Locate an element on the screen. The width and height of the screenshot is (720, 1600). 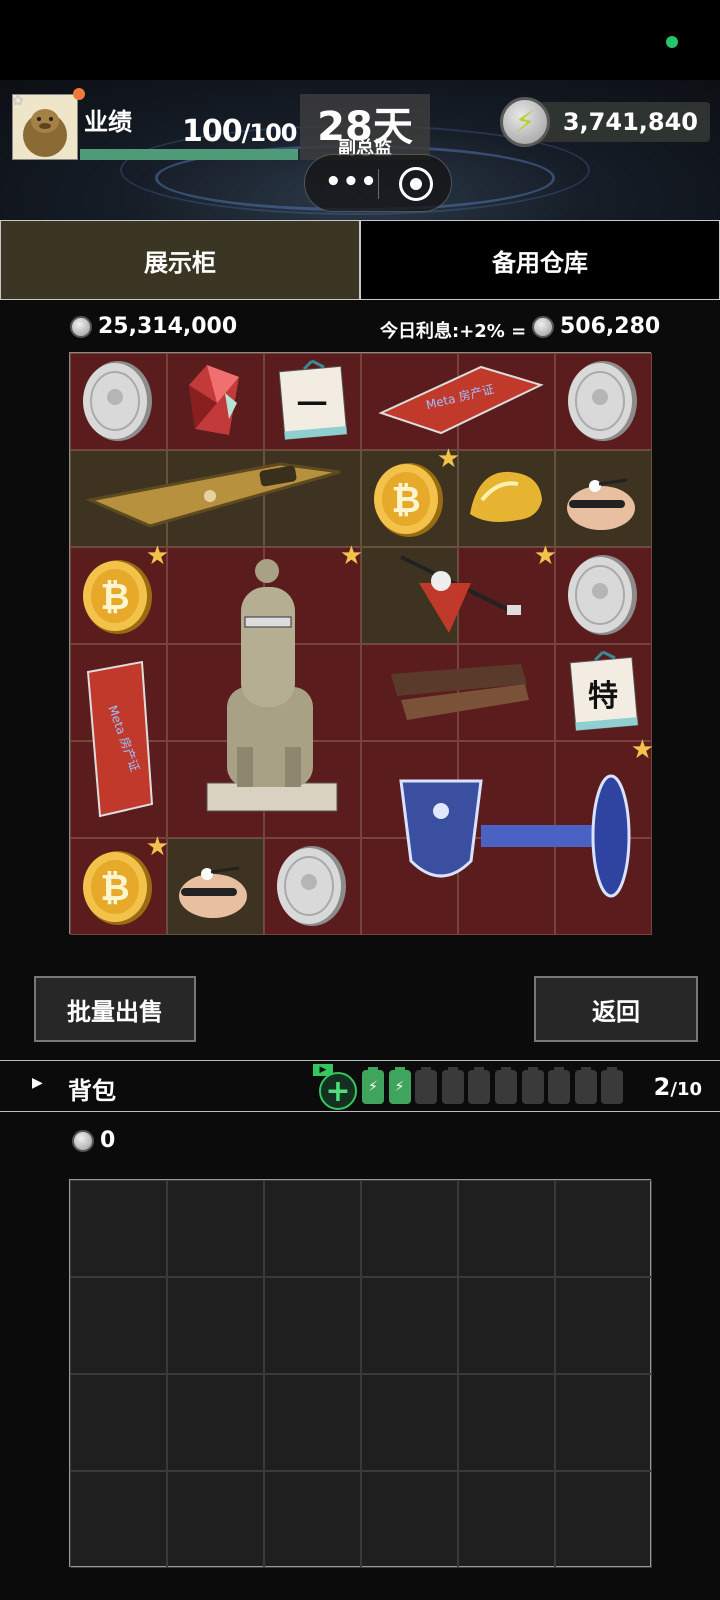
tab-showcase: 展示柜 is located at coordinates (180, 260).